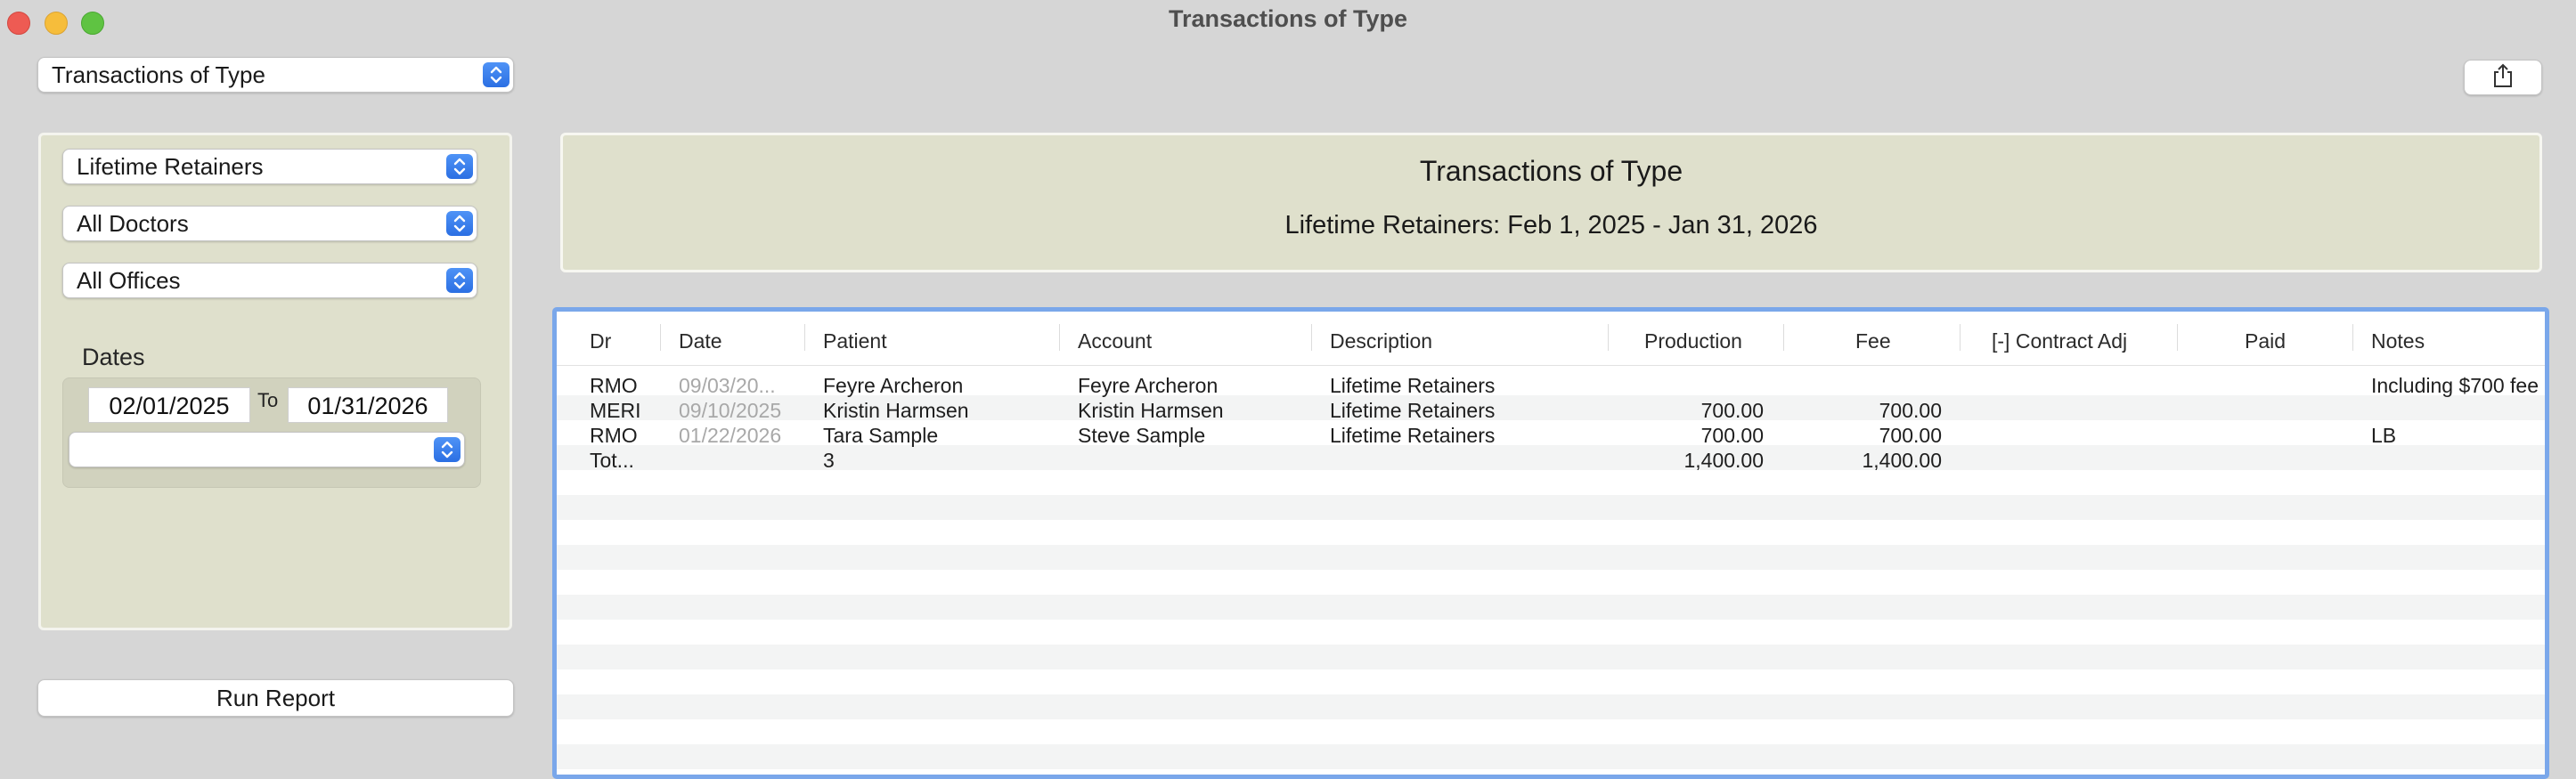 Image resolution: width=2576 pixels, height=779 pixels. I want to click on cell-total-production: 1,400.00, so click(1724, 460).